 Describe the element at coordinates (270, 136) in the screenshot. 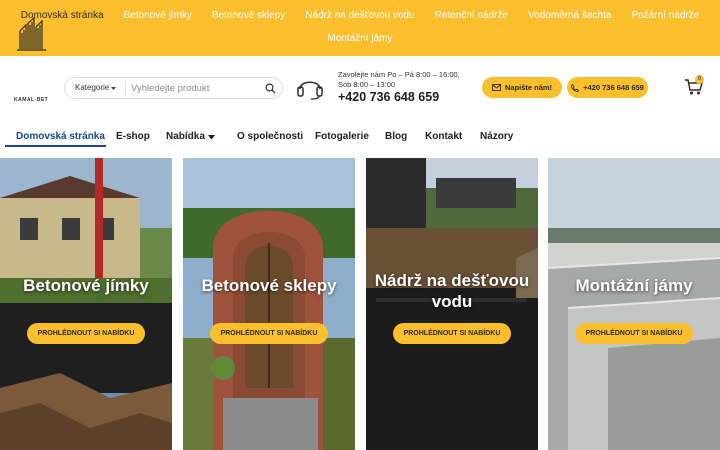

I see `nav-o-spolecnosti: O společnosti` at that location.